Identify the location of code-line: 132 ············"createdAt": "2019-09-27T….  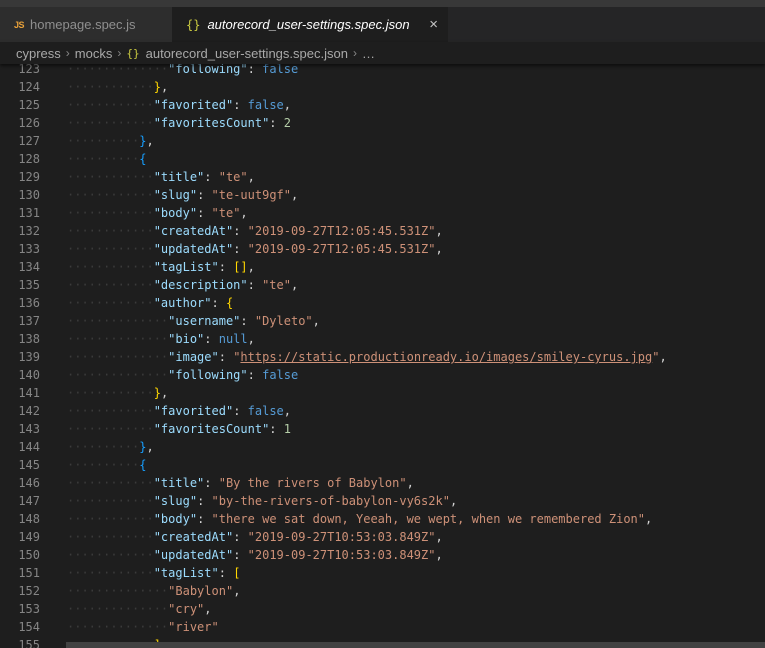
(382, 231).